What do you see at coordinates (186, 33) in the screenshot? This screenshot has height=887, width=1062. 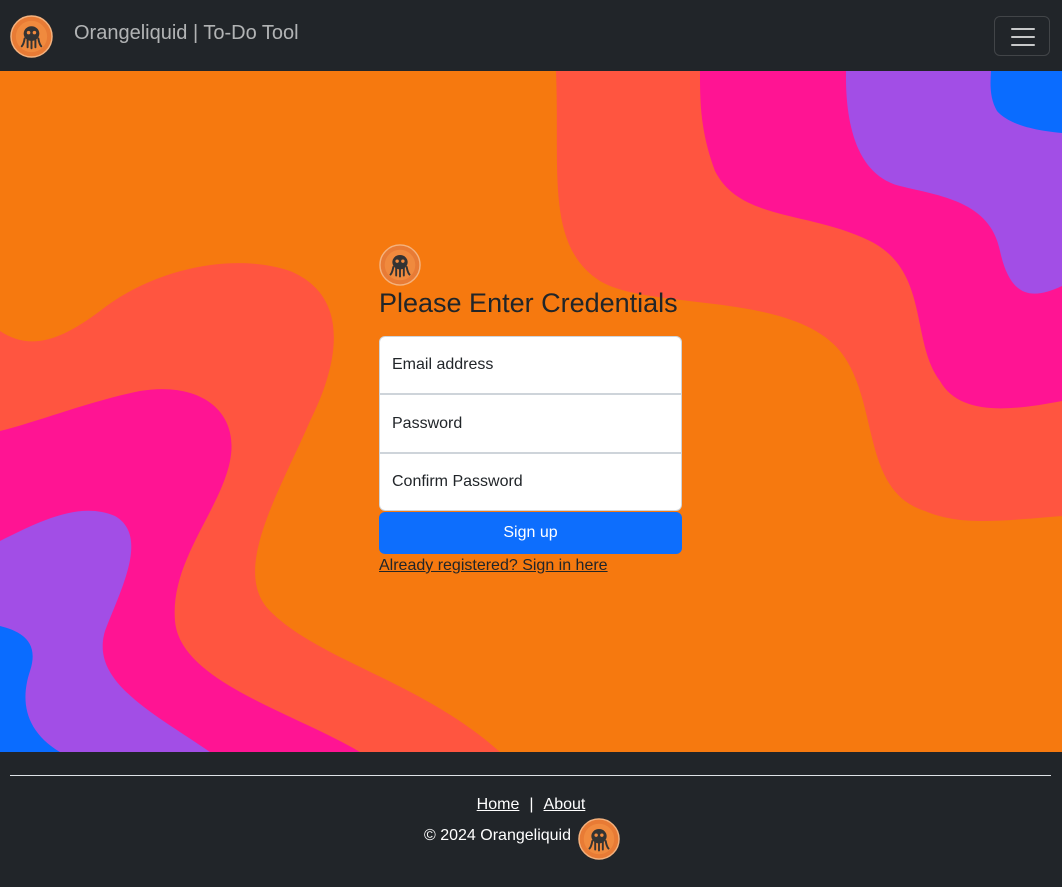 I see `navbar-brand: Orangeliquid | To-Do Tool` at bounding box center [186, 33].